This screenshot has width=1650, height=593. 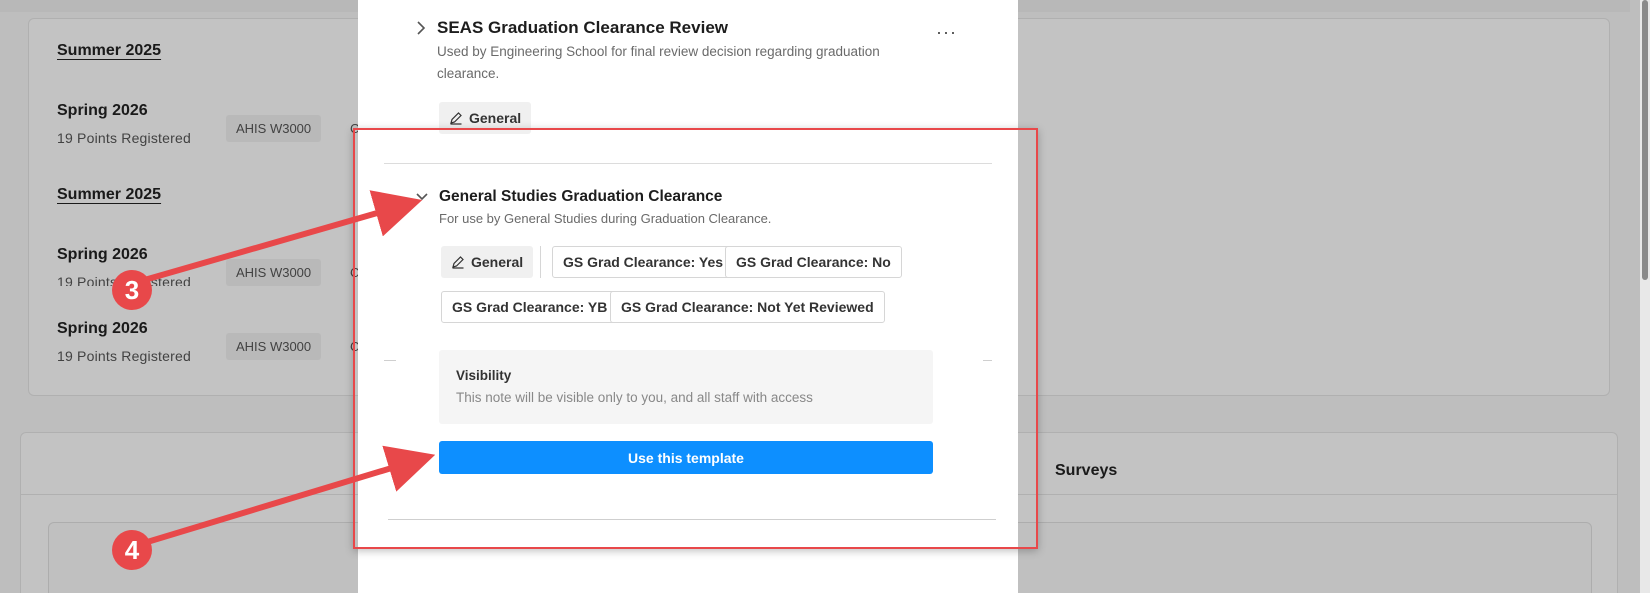 What do you see at coordinates (1645, 140) in the screenshot?
I see `page-scrollbar-thumb` at bounding box center [1645, 140].